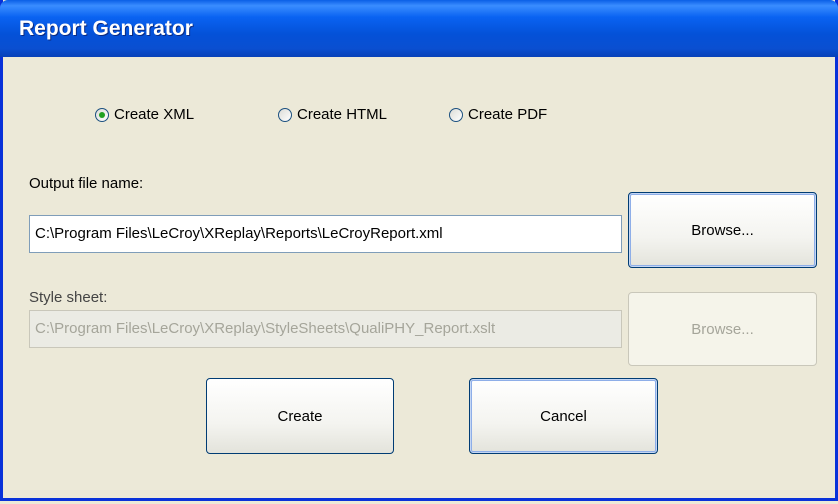  I want to click on create-html-label: Create HTML, so click(342, 114).